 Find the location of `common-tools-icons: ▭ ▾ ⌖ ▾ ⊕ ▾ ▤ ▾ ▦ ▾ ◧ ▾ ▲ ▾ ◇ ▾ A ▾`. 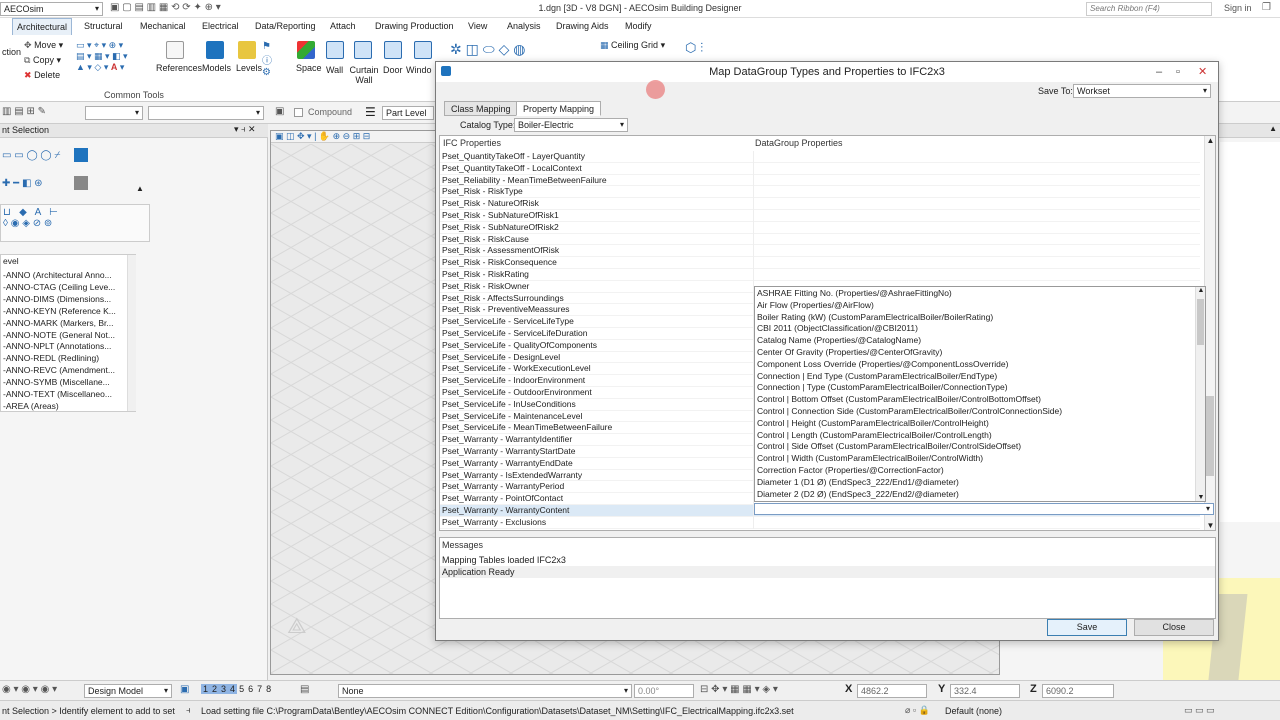

common-tools-icons: ▭ ▾ ⌖ ▾ ⊕ ▾ ▤ ▾ ▦ ▾ ◧ ▾ ▲ ▾ ◇ ▾ A ▾ is located at coordinates (102, 56).